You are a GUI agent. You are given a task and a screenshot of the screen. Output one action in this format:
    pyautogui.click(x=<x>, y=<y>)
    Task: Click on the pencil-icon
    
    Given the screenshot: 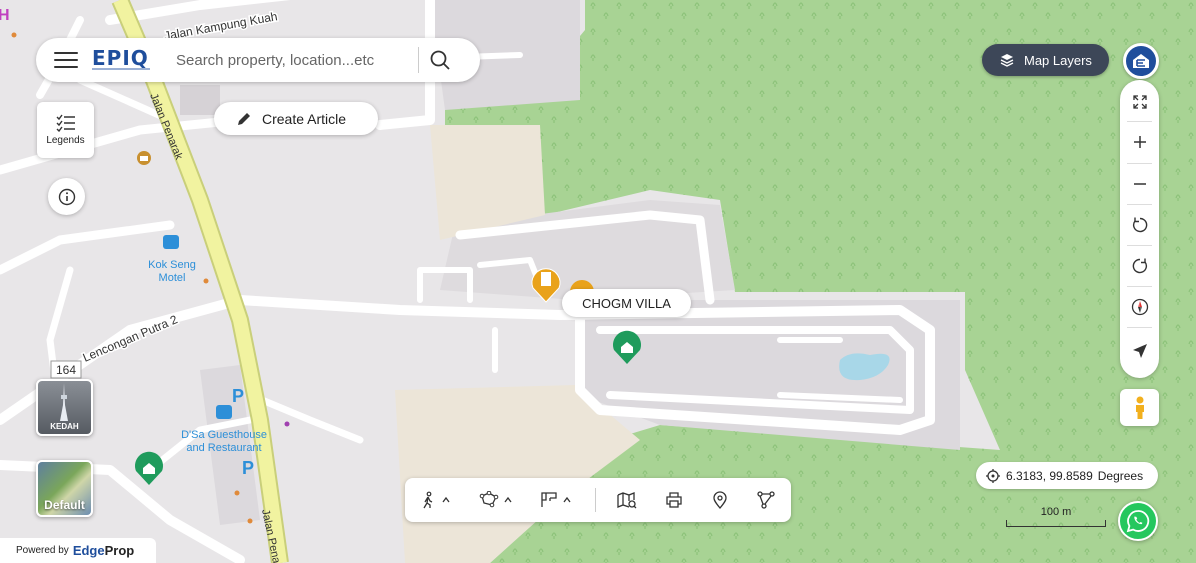 What is the action you would take?
    pyautogui.click(x=244, y=118)
    